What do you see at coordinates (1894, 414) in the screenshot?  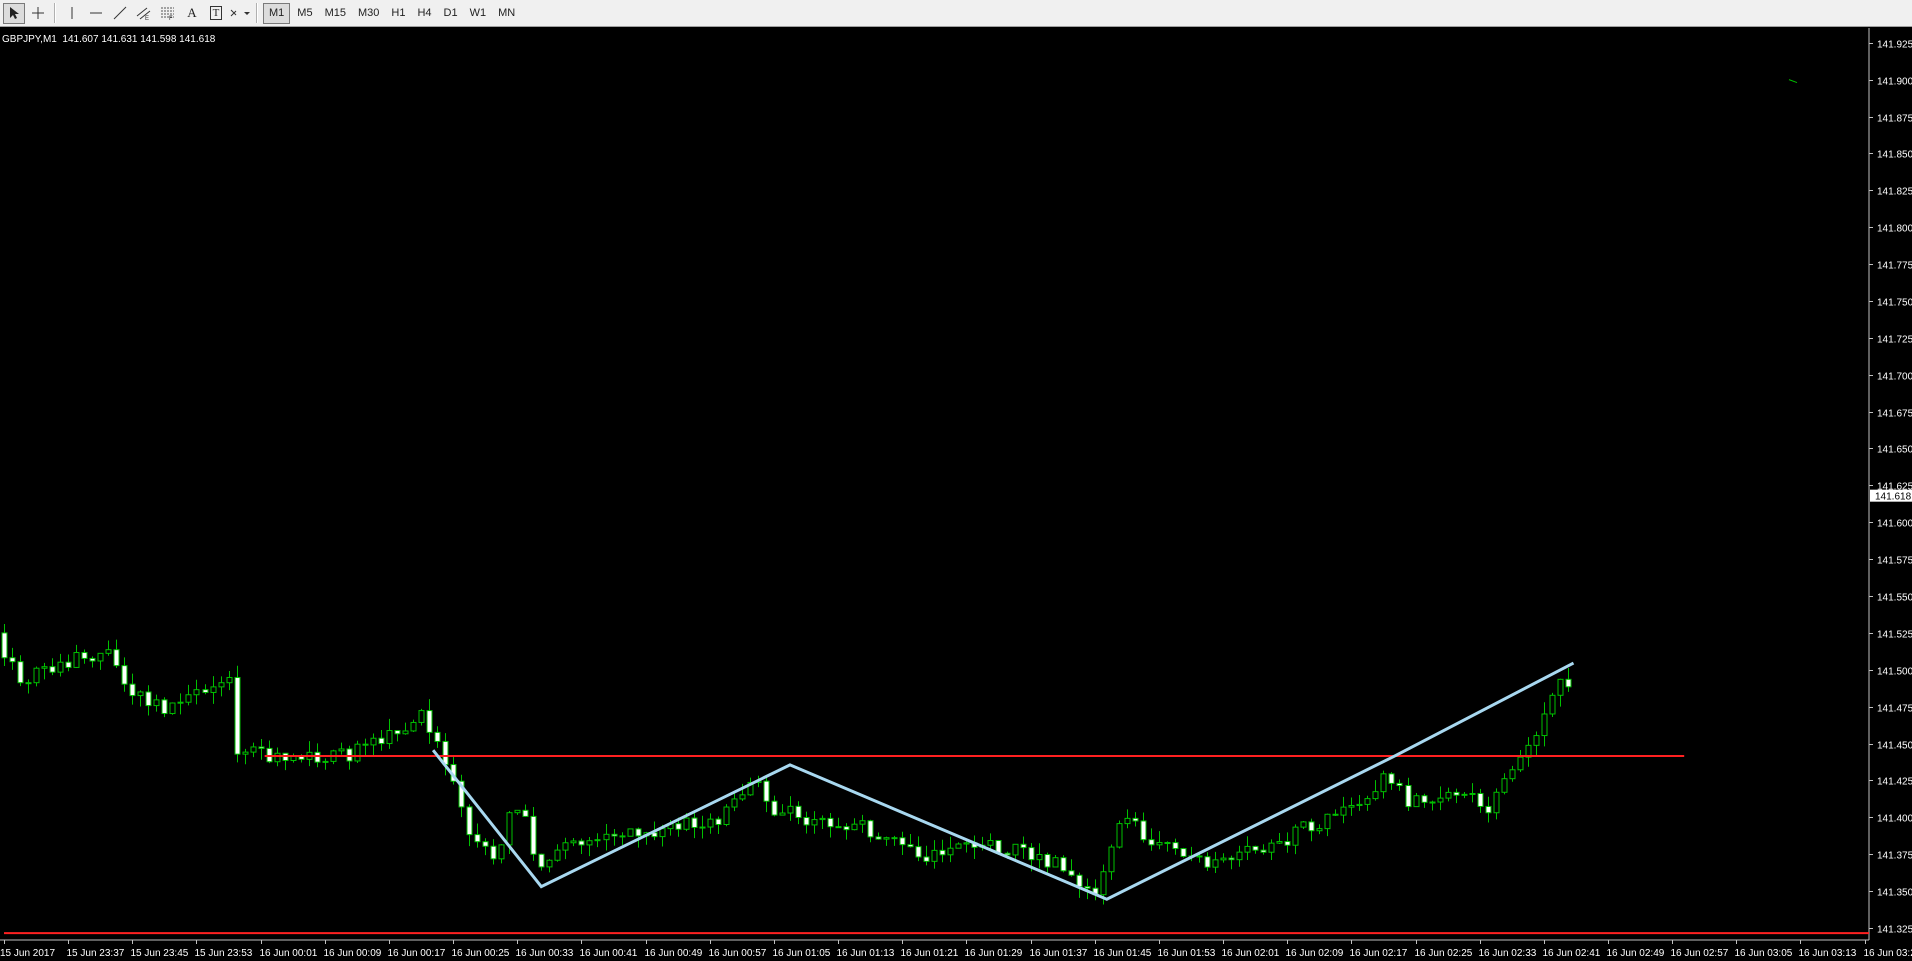 I see `price-tick-label: 141.675` at bounding box center [1894, 414].